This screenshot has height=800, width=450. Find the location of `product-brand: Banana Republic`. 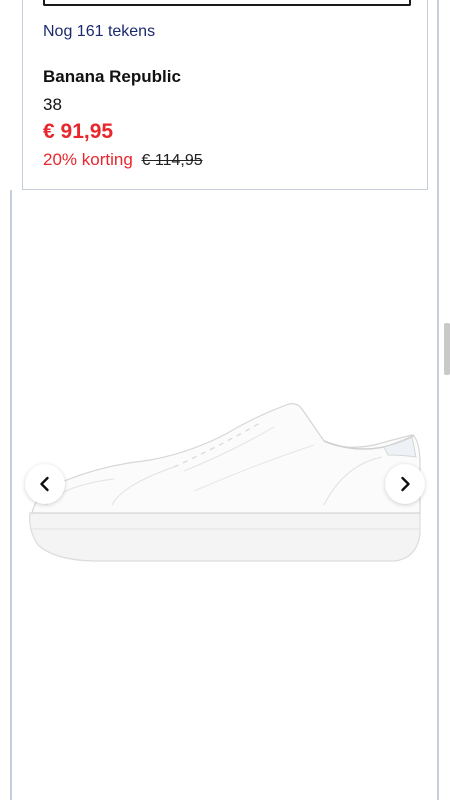

product-brand: Banana Republic is located at coordinates (112, 76).